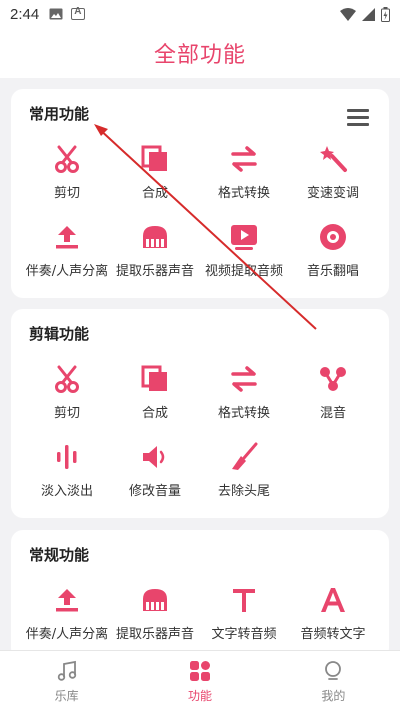 The image size is (400, 711). I want to click on mix-nodes-icon, so click(333, 379).